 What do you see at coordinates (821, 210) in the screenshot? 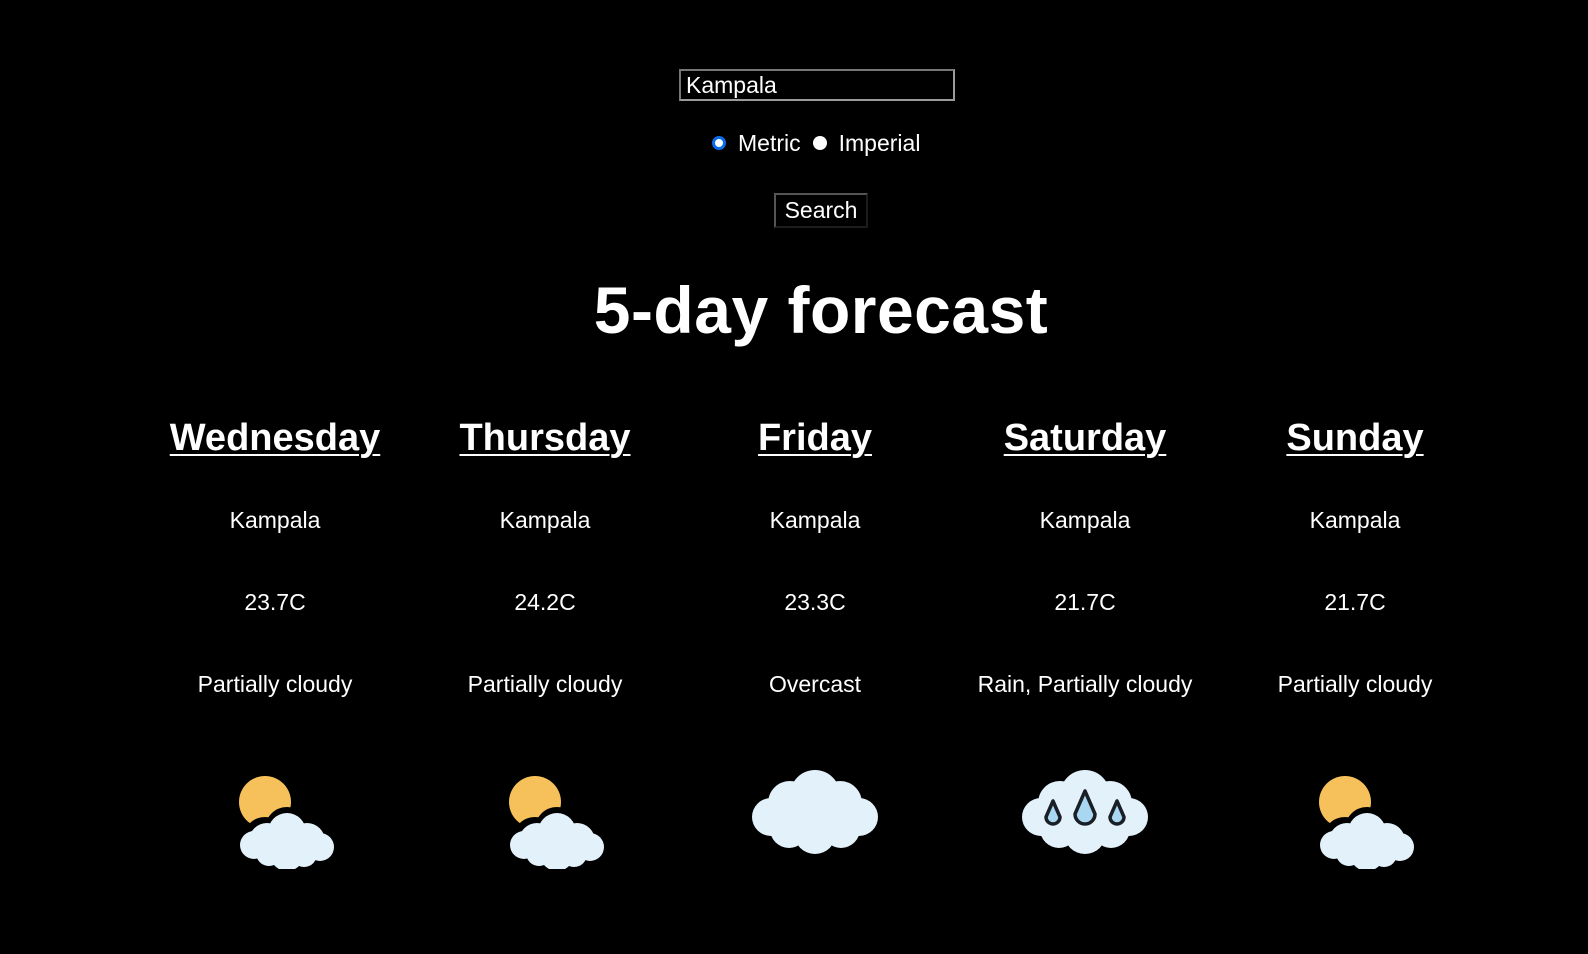
I see `search-button: Search` at bounding box center [821, 210].